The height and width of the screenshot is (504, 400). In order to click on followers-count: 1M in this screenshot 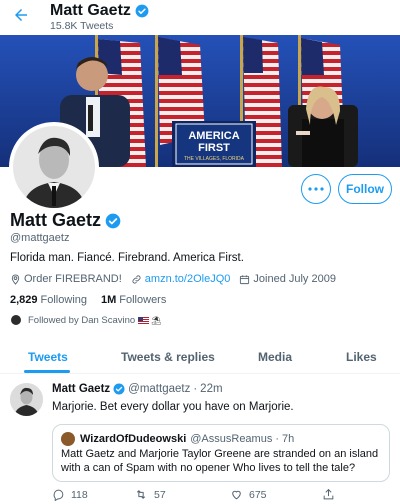, I will do `click(109, 300)`.